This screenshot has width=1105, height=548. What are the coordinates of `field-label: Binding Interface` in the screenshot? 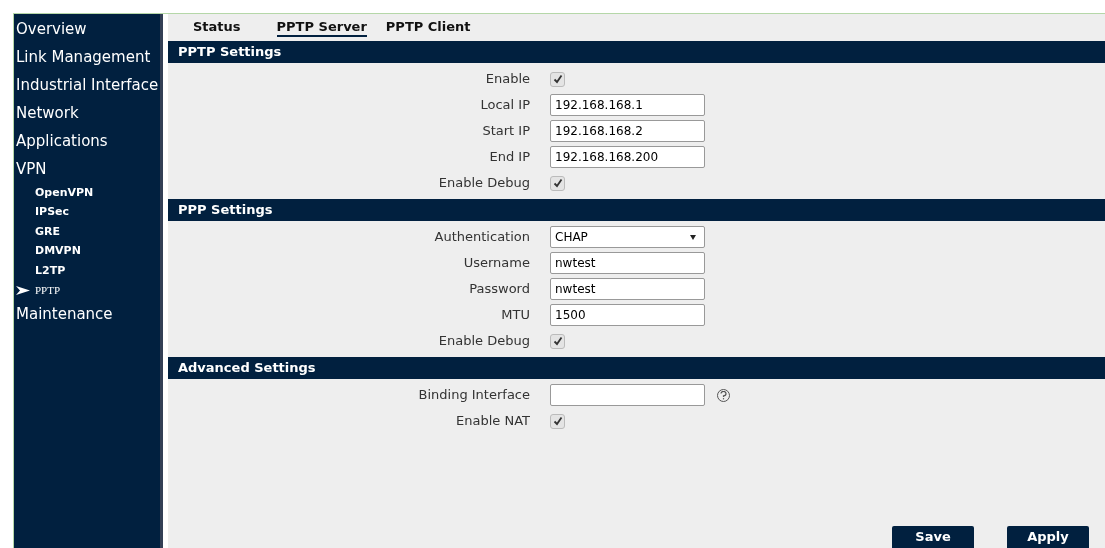 It's located at (474, 395).